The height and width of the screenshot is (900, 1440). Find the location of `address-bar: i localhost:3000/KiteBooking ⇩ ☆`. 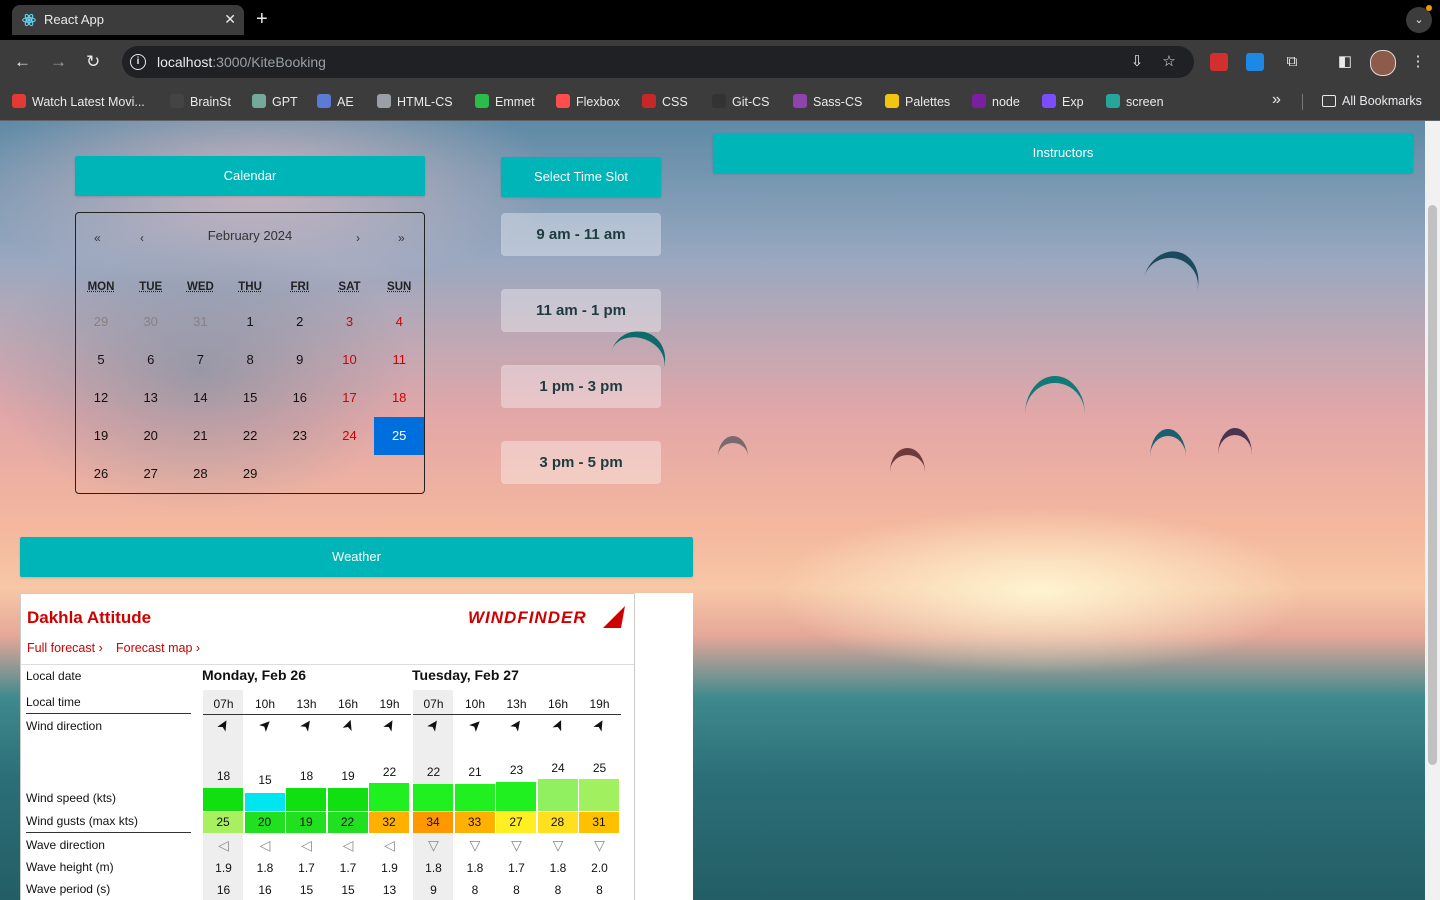

address-bar: i localhost:3000/KiteBooking ⇩ ☆ is located at coordinates (658, 62).